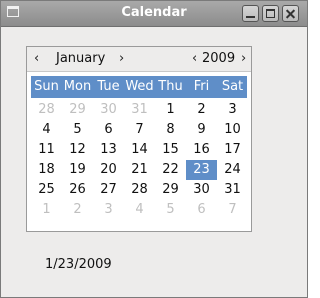 The width and height of the screenshot is (320, 298). I want to click on day-cell: 16, so click(201, 150).